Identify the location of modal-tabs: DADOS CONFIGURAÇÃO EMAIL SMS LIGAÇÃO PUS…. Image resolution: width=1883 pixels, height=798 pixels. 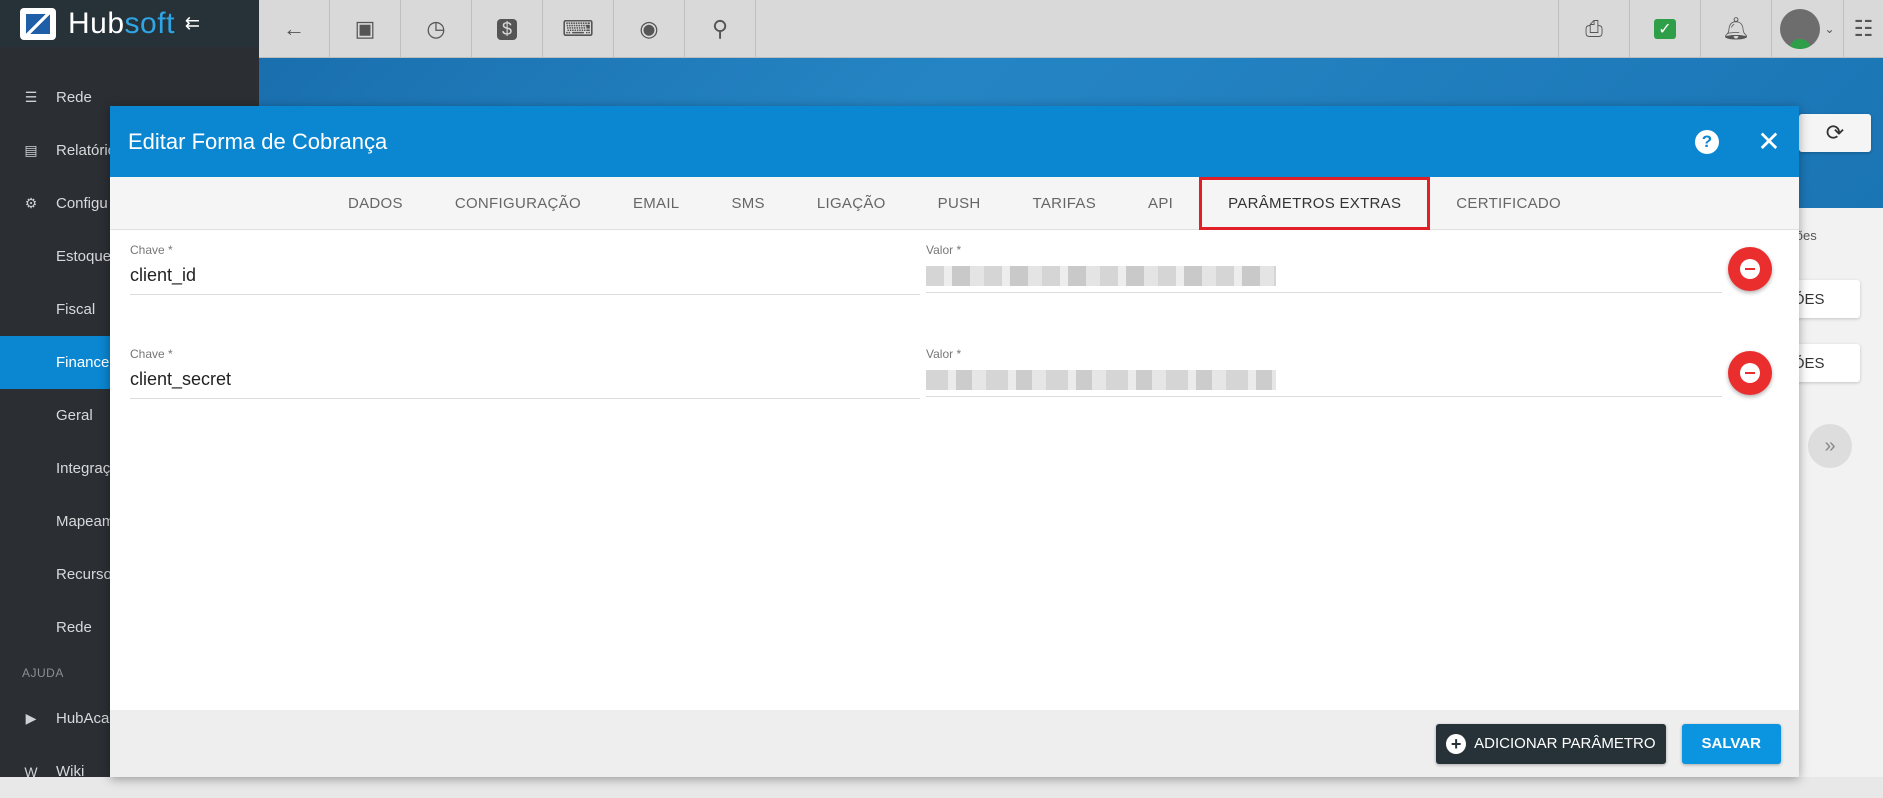
(954, 203).